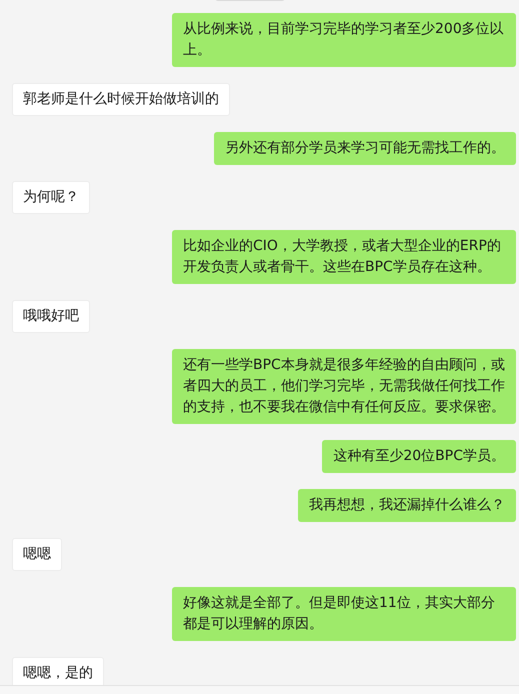  Describe the element at coordinates (419, 456) in the screenshot. I see `message-bubble: 这种有至少20位BPC学员。` at that location.